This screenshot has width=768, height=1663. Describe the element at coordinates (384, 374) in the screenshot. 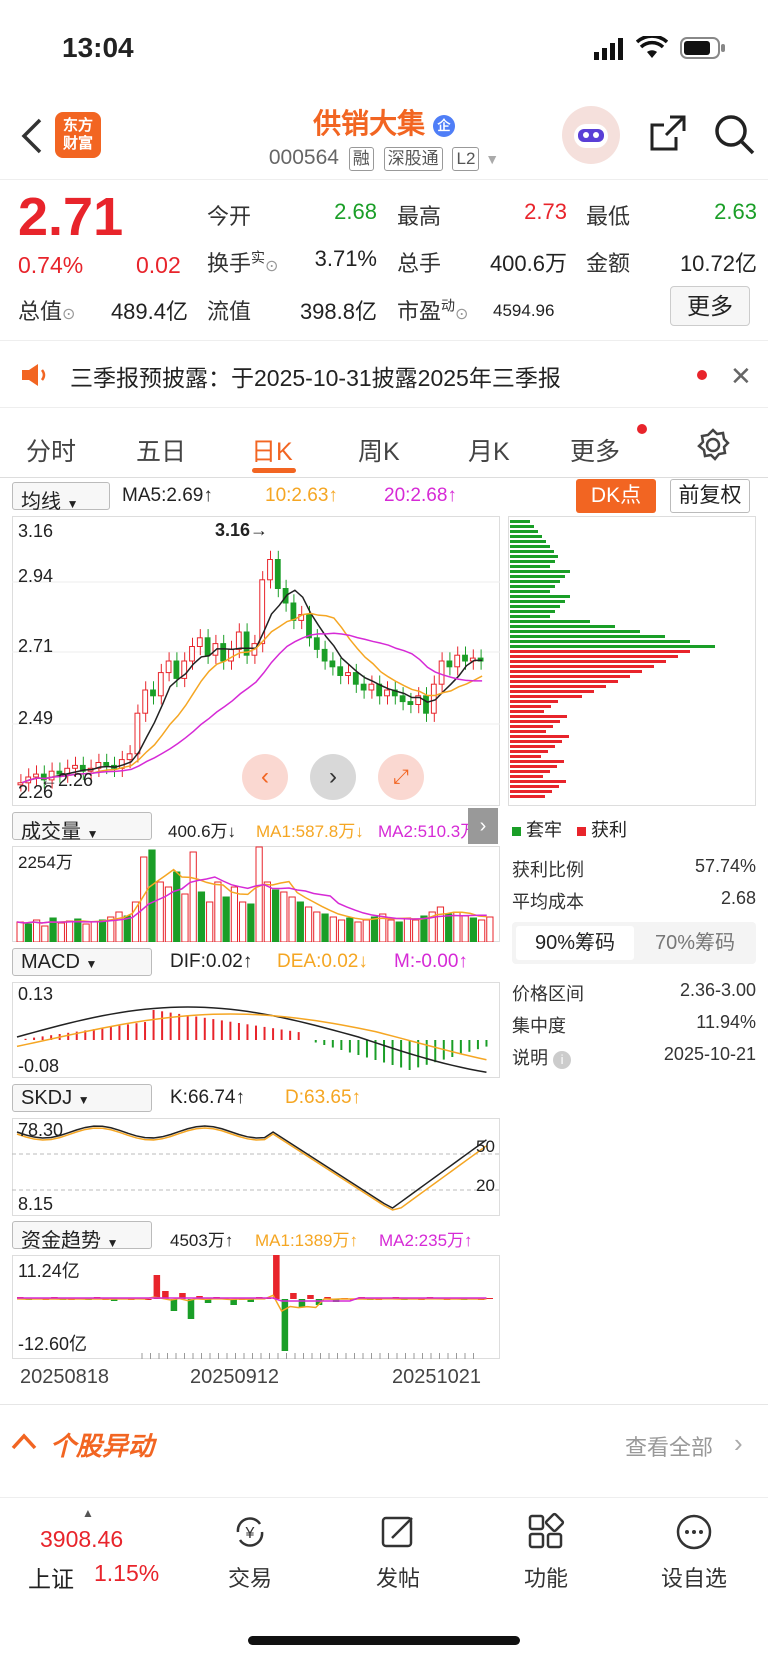

I see `notice-bar: 三季报预披露：于2025-10-31披露2025年三季报 ✕` at that location.